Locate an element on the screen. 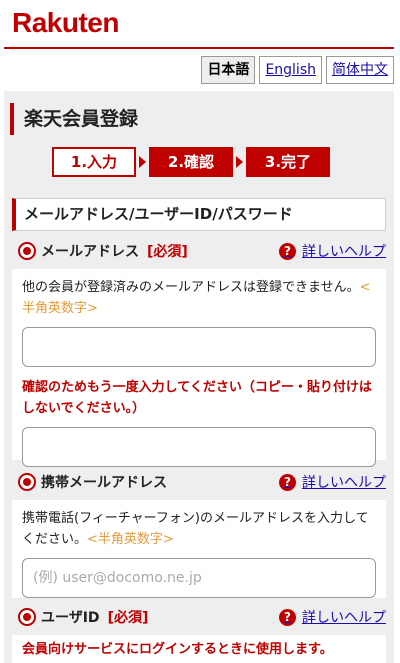 The height and width of the screenshot is (663, 400). step-indicator: 1.入力 2.確認 3.完了 is located at coordinates (191, 162).